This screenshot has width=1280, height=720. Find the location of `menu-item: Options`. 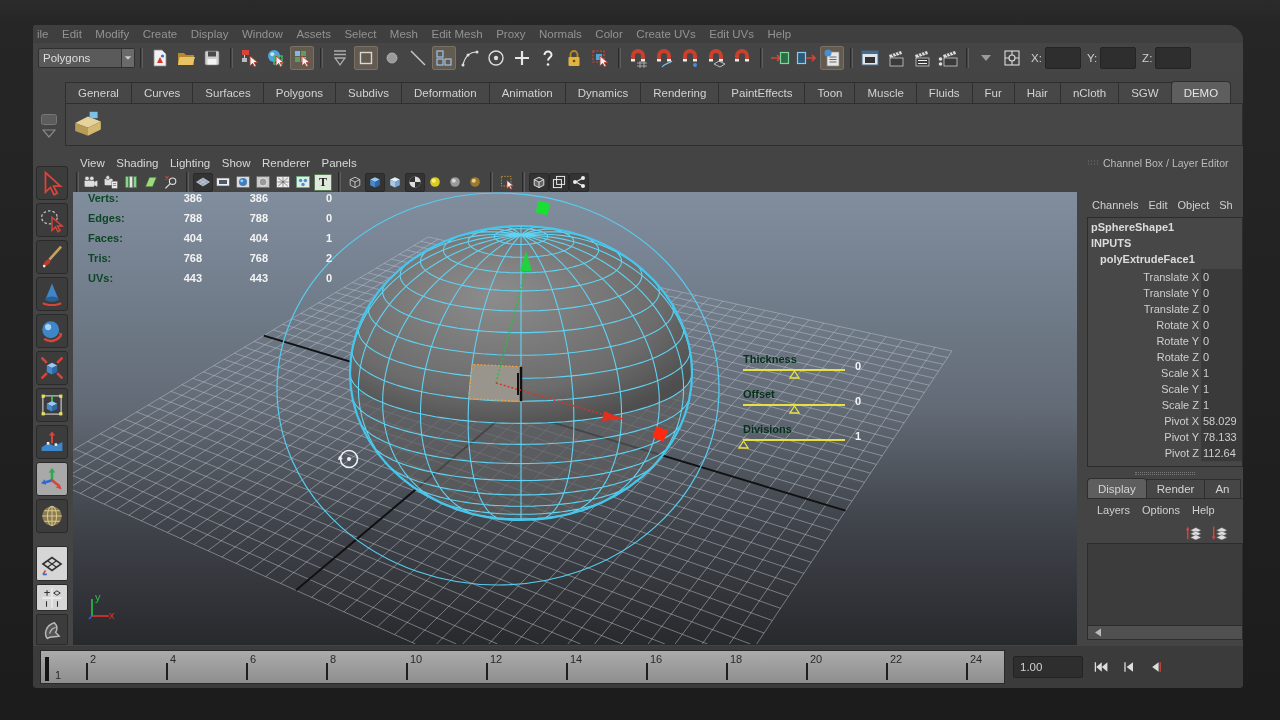

menu-item: Options is located at coordinates (1161, 510).